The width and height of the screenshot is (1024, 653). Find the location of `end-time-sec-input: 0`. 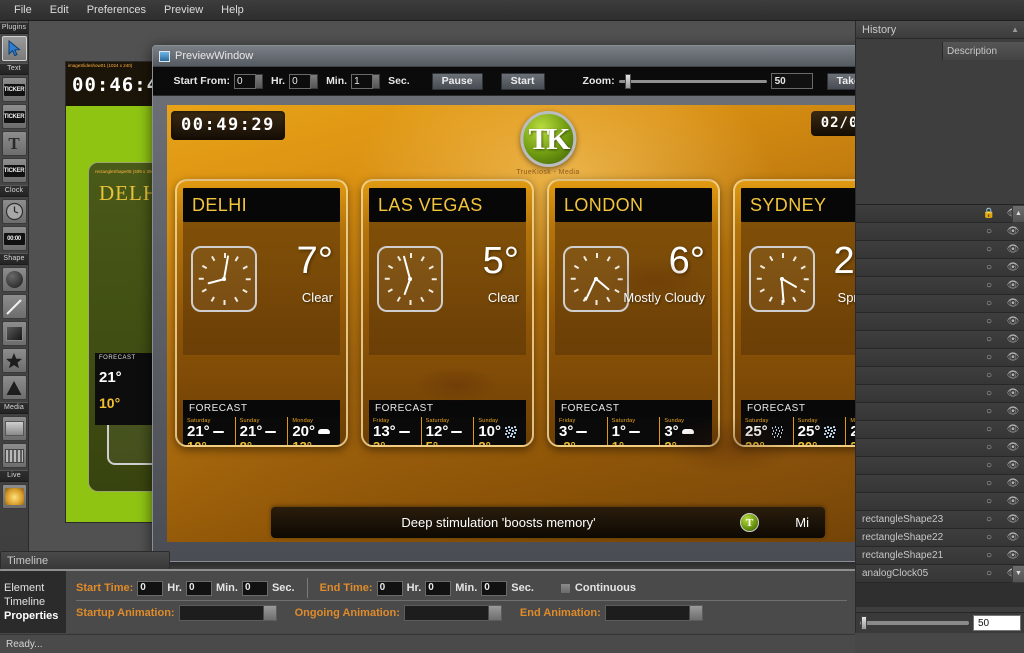

end-time-sec-input: 0 is located at coordinates (494, 588).